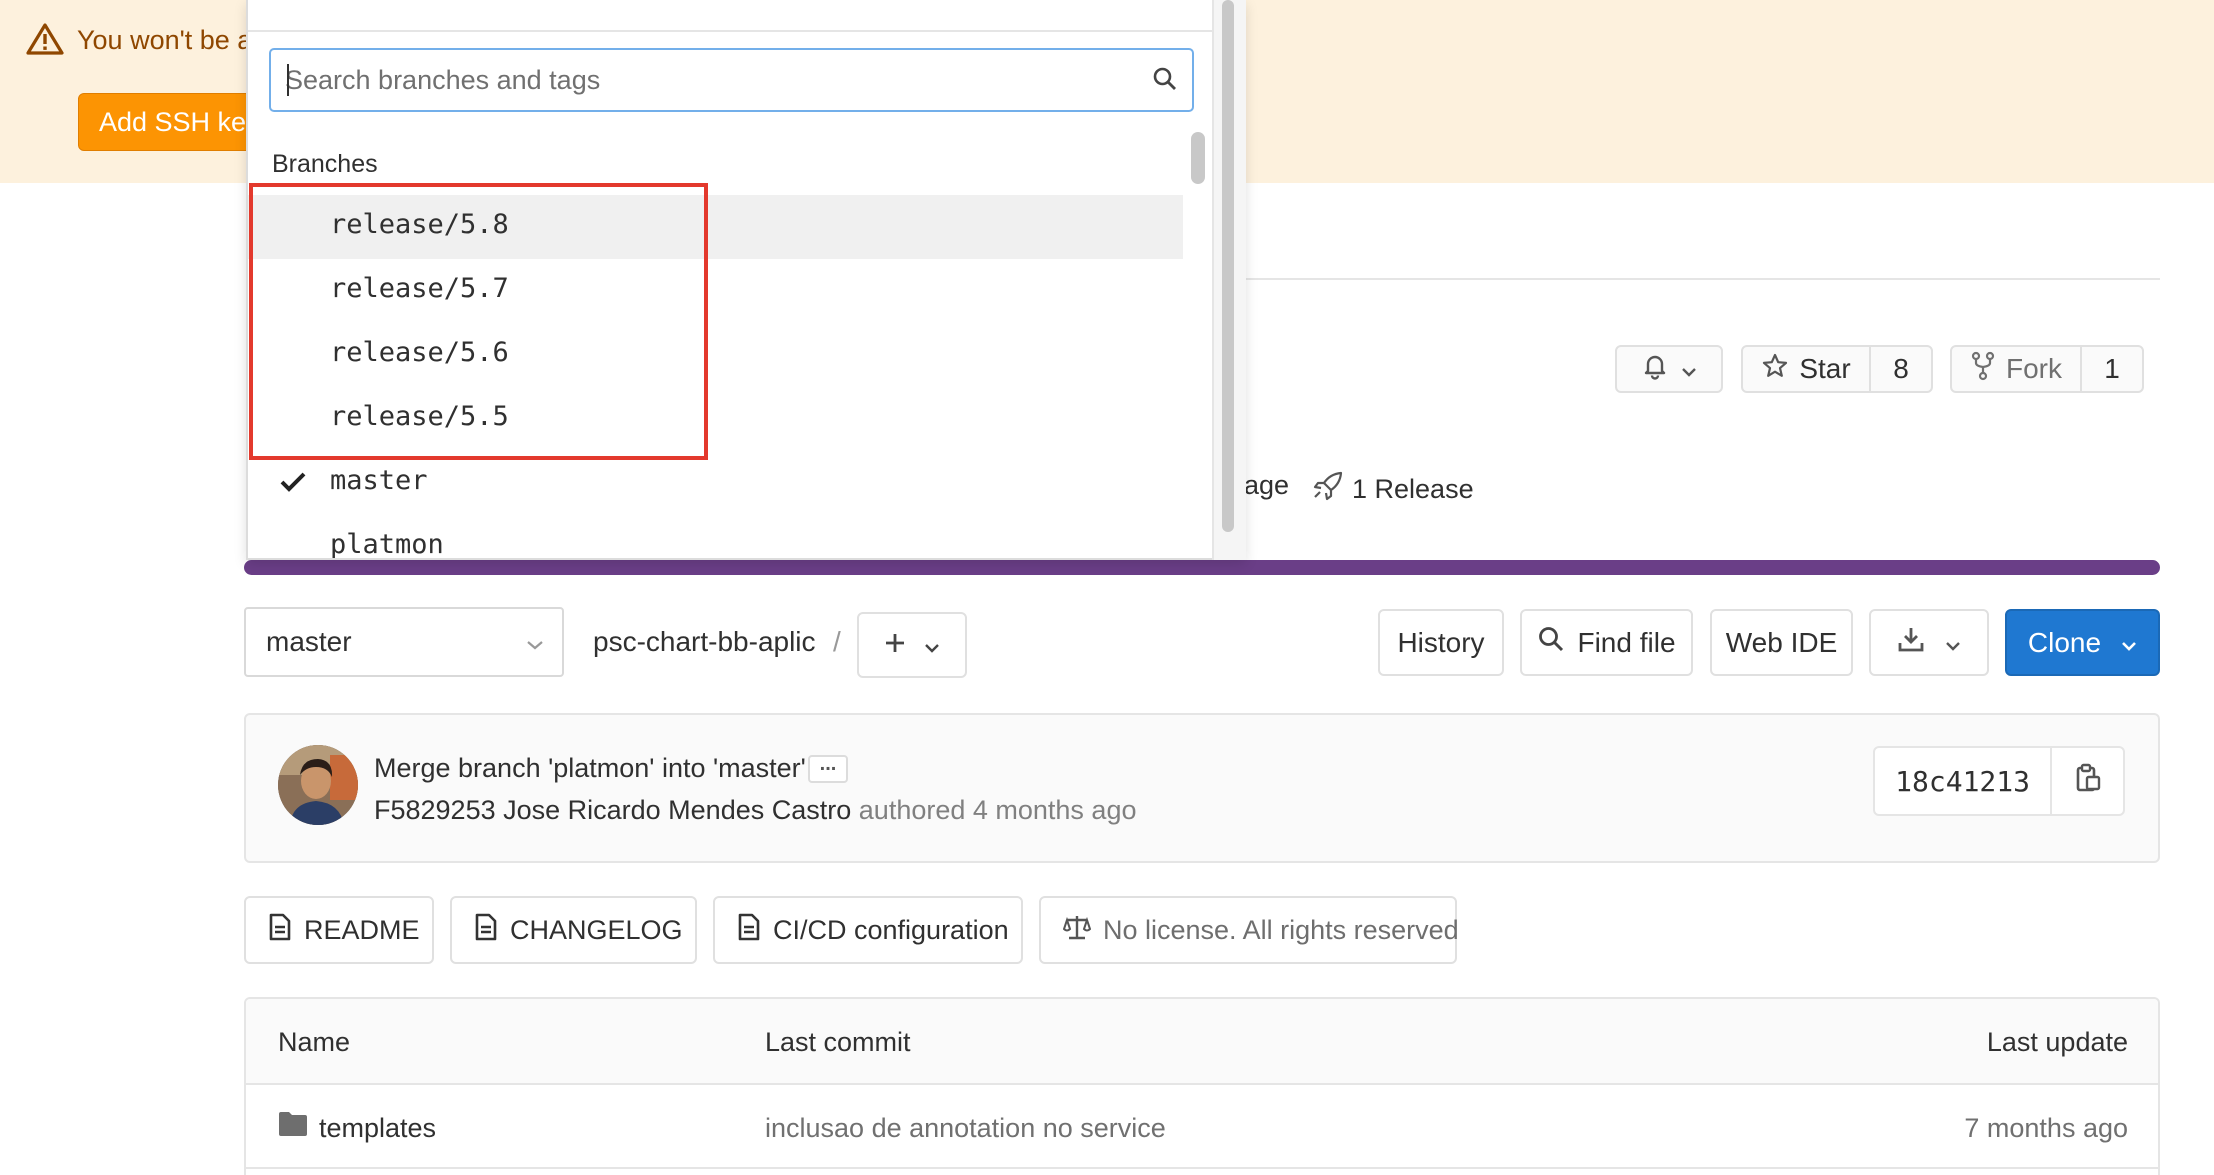  I want to click on branch-select: master, so click(404, 642).